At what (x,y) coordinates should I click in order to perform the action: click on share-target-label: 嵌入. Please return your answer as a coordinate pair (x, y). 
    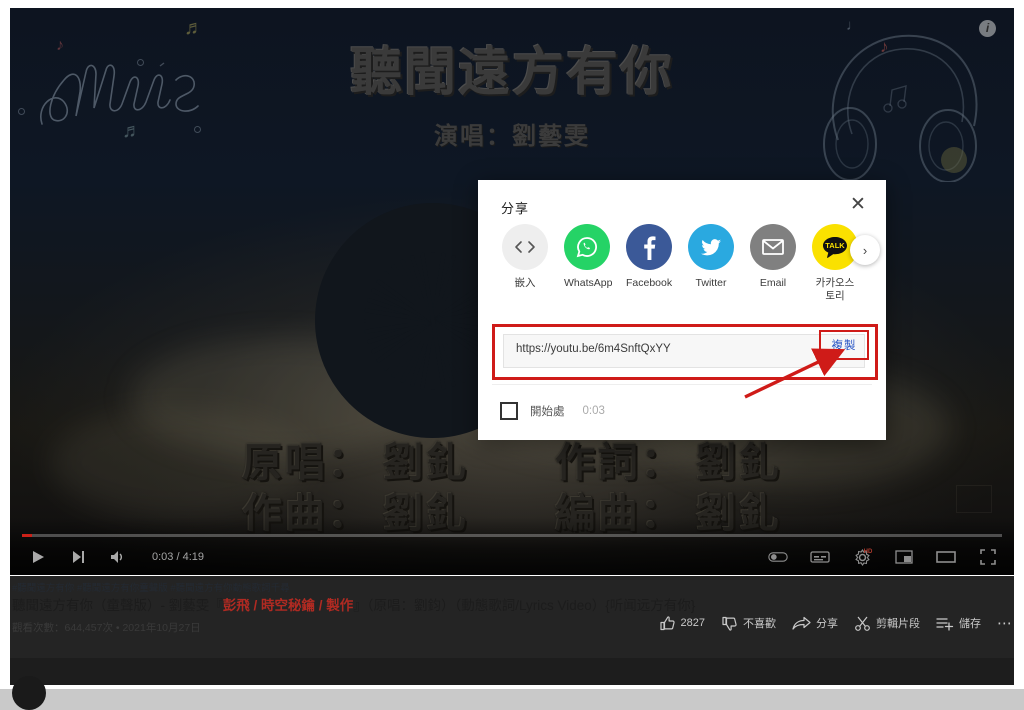
    Looking at the image, I should click on (525, 283).